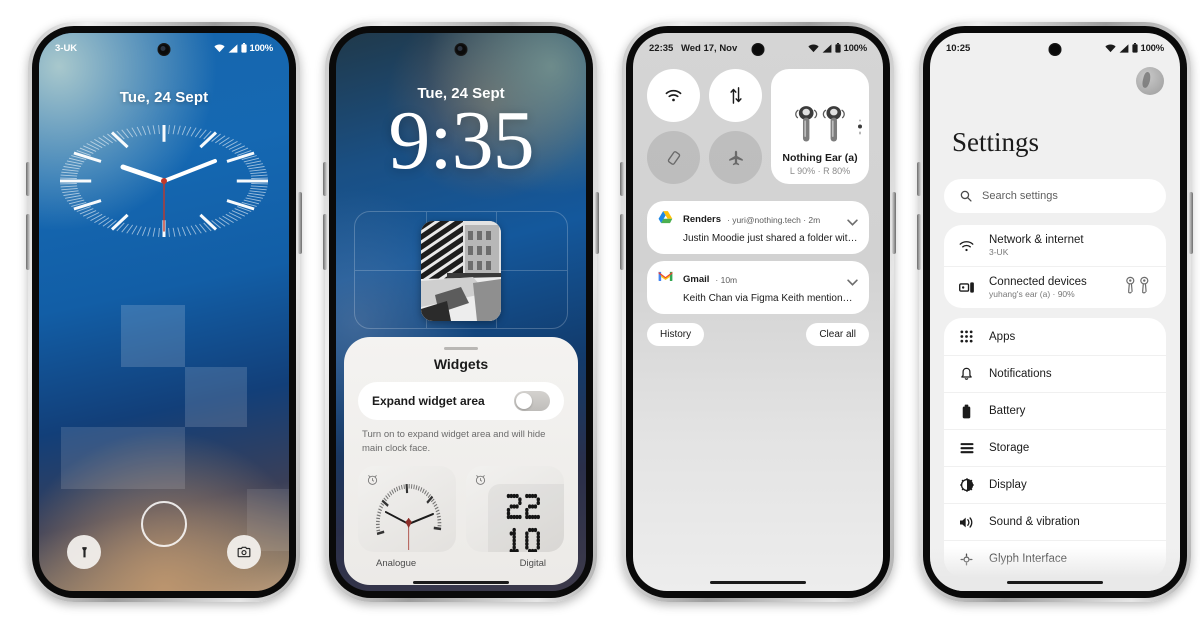 This screenshot has height=626, width=1200. Describe the element at coordinates (461, 348) in the screenshot. I see `sheet-drag-handle` at that location.